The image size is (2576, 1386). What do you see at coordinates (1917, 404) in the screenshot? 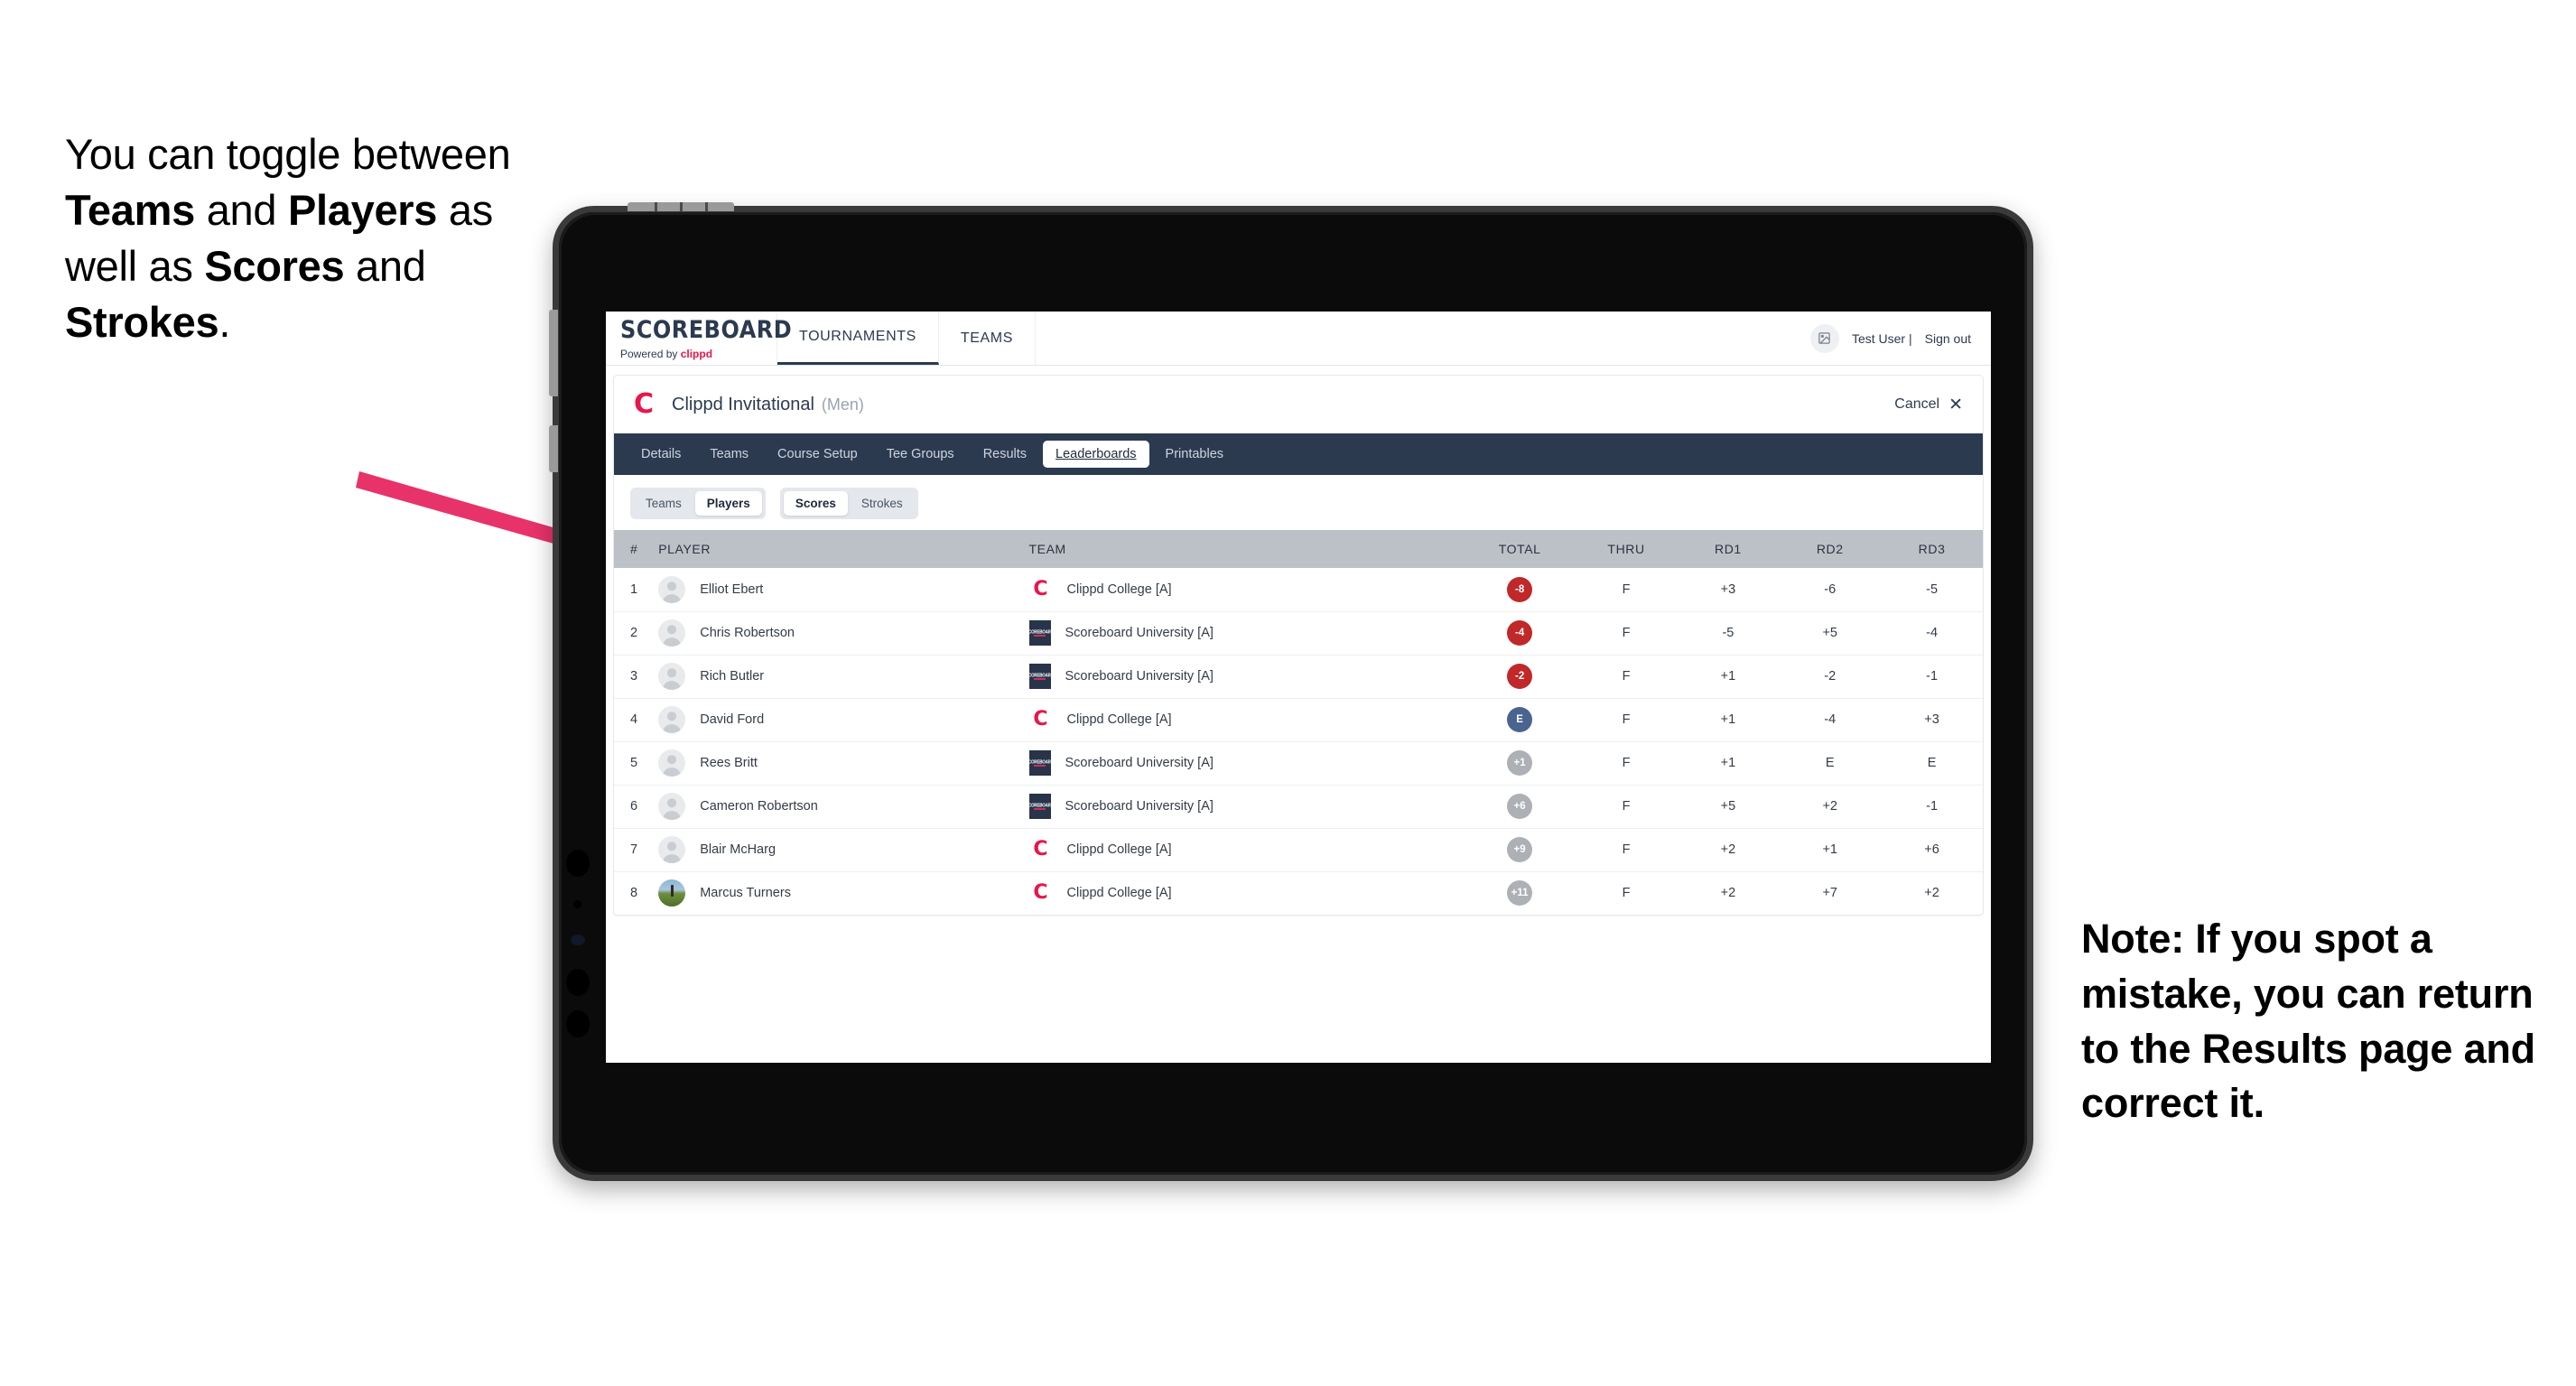
I see `cancel-label: Cancel` at bounding box center [1917, 404].